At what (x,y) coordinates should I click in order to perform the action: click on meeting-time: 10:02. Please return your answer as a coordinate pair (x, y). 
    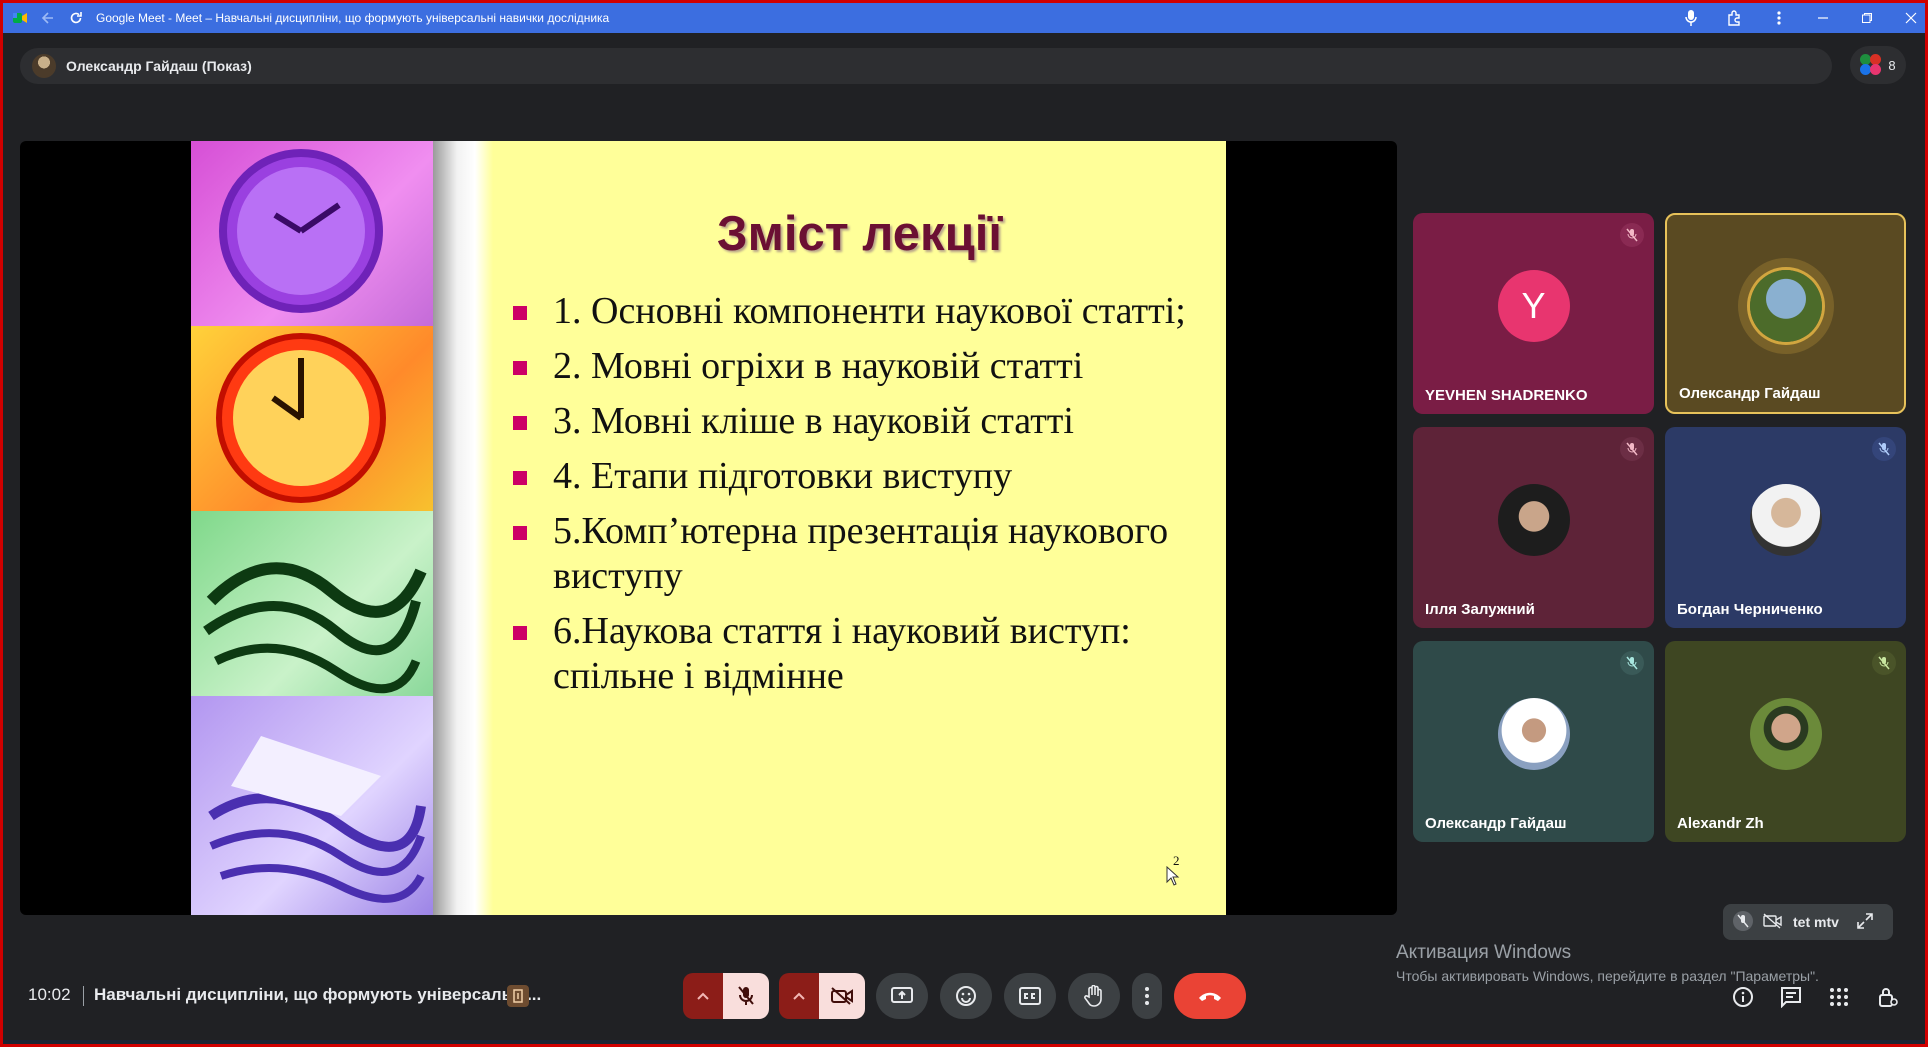
    Looking at the image, I should click on (49, 994).